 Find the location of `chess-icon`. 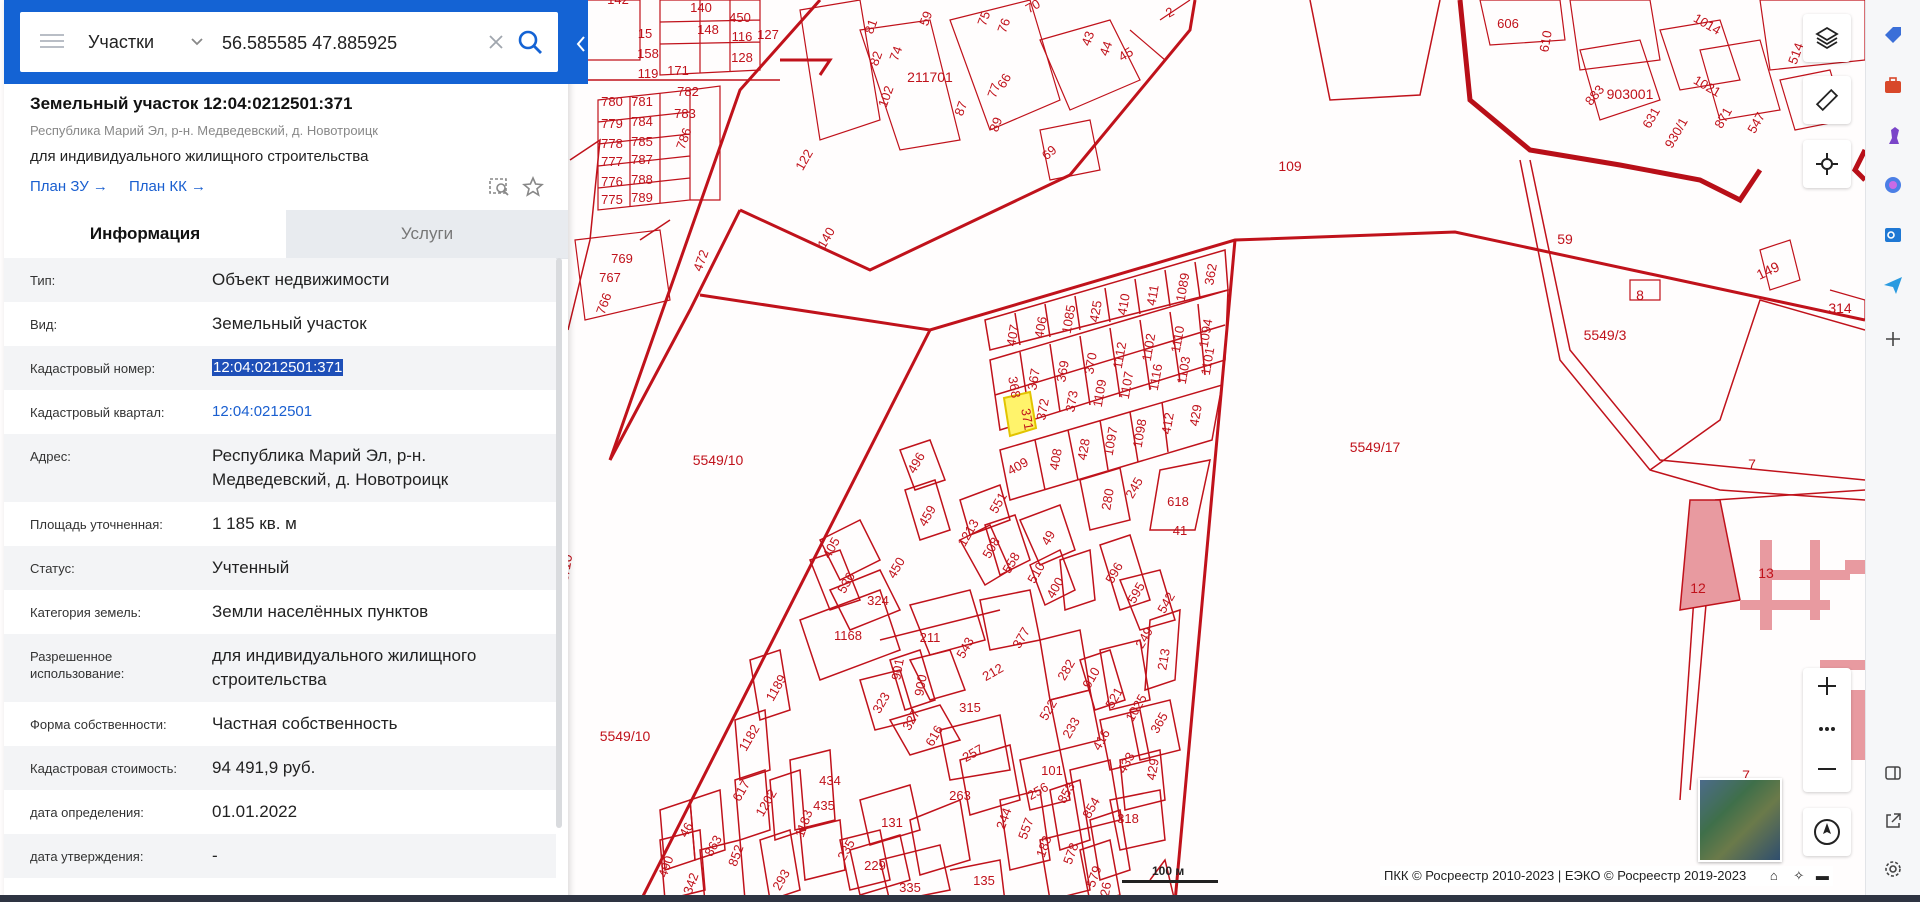

chess-icon is located at coordinates (1893, 135).